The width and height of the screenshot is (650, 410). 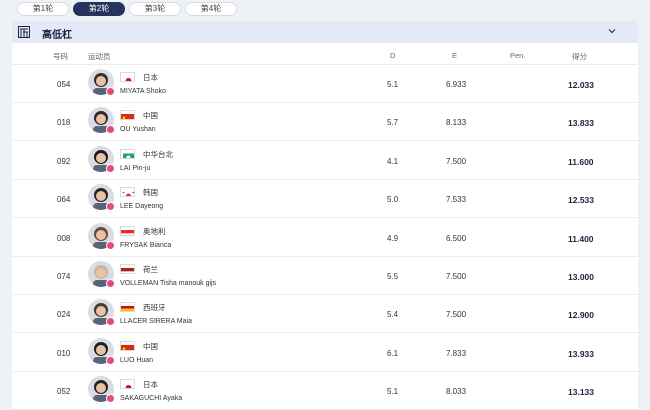 What do you see at coordinates (154, 308) in the screenshot?
I see `country-name: 西班牙` at bounding box center [154, 308].